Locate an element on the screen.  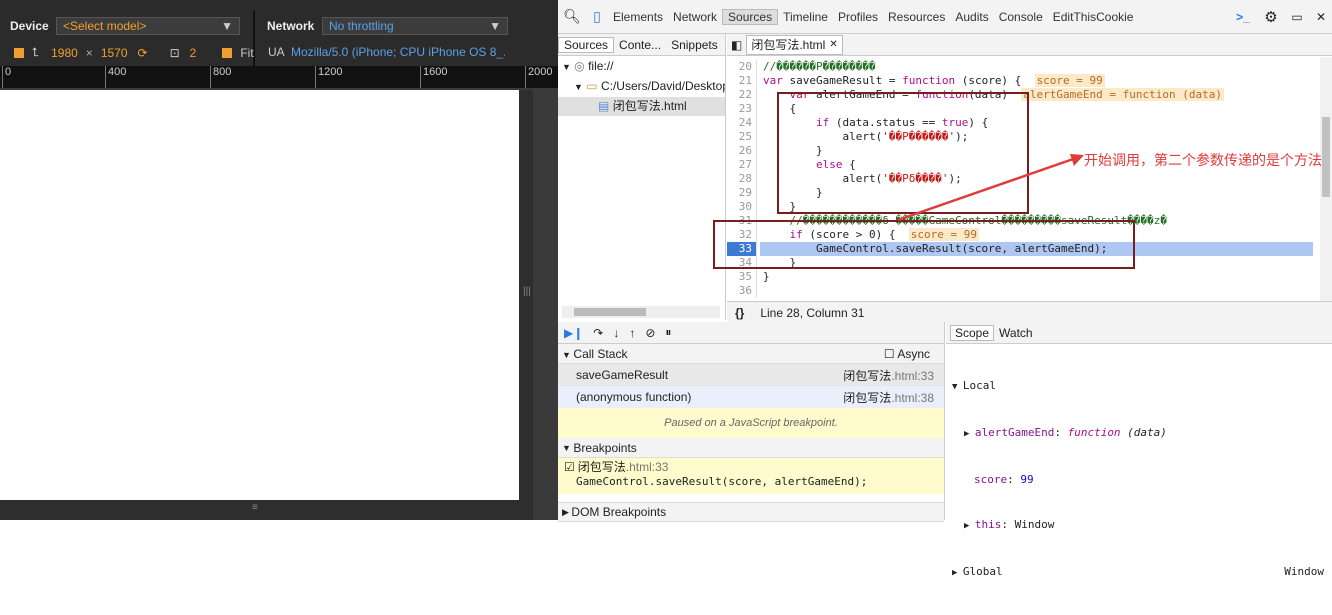
resume-icon: ▶❙ is located at coordinates (573, 333).